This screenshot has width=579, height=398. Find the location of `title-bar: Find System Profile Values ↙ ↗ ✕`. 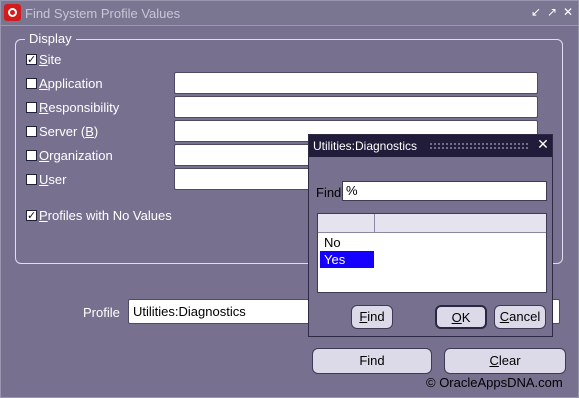

title-bar: Find System Profile Values ↙ ↗ ✕ is located at coordinates (289, 13).